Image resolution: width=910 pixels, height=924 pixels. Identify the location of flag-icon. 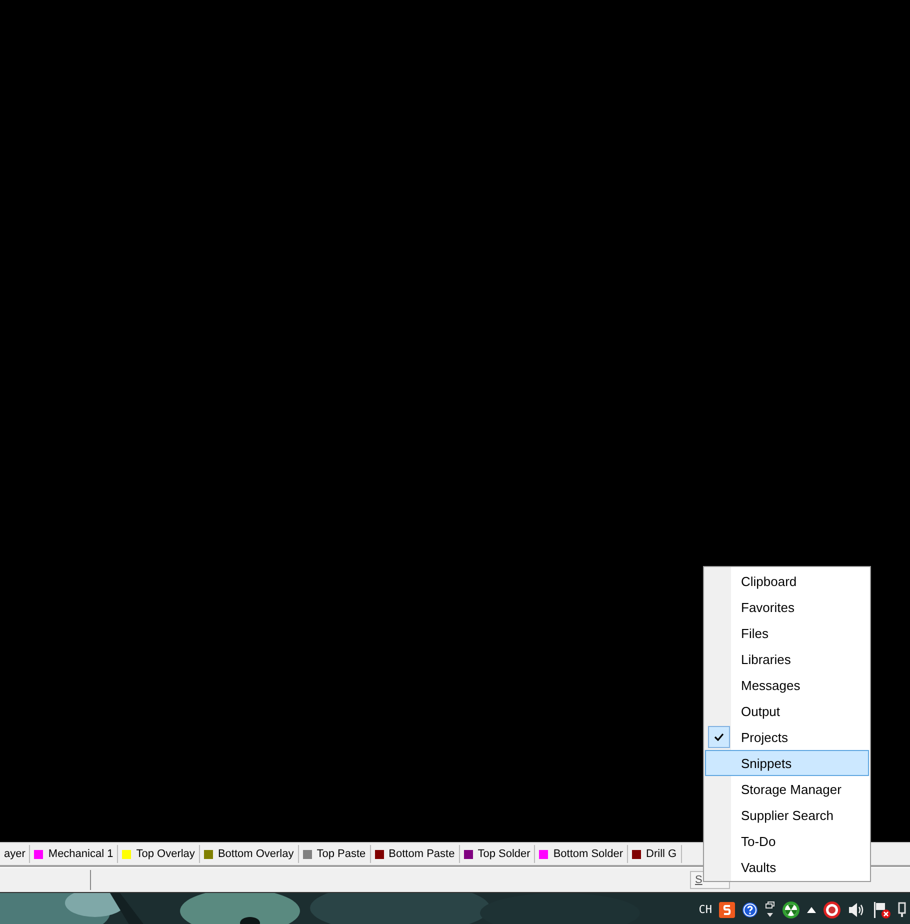
(882, 909).